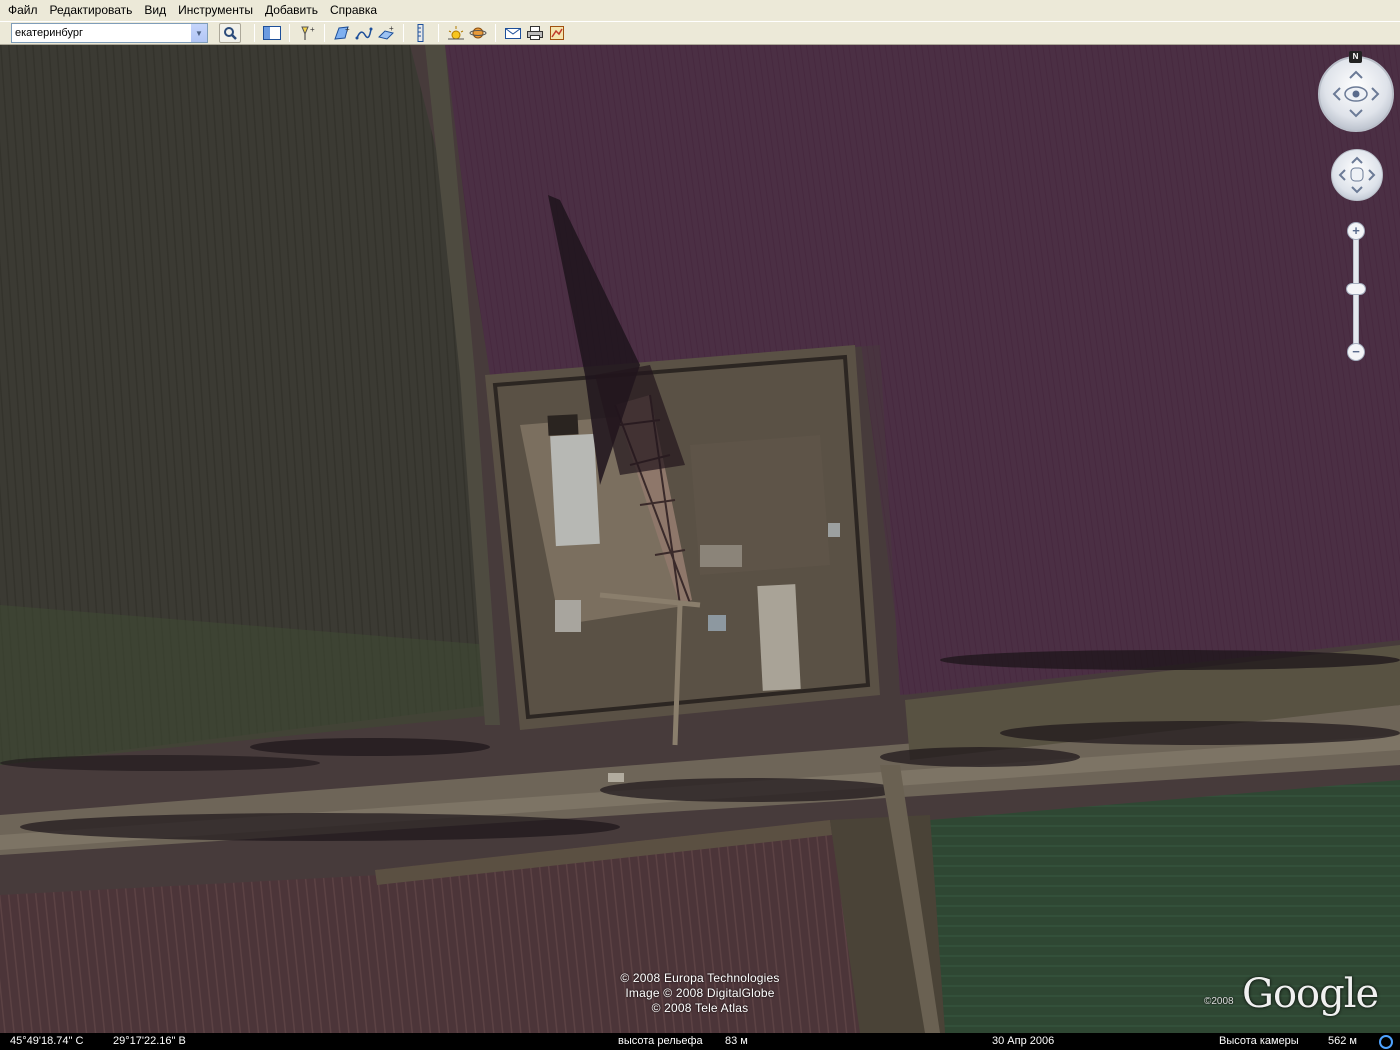 This screenshot has height=1050, width=1400. Describe the element at coordinates (1023, 1041) in the screenshot. I see `imagery-date: 30 Апр 2006` at that location.